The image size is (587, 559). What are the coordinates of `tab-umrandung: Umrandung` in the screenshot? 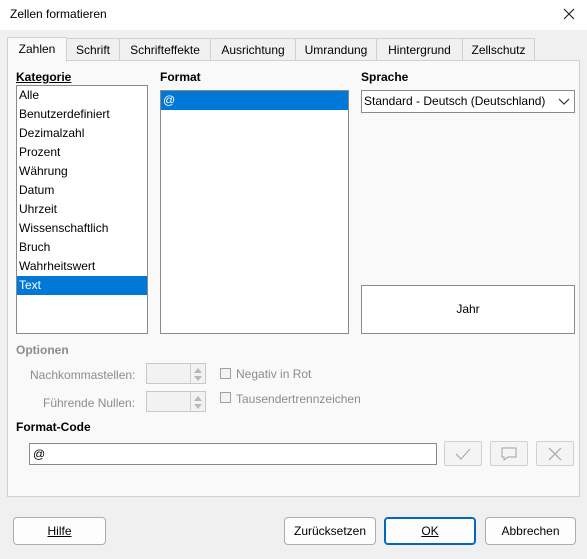 It's located at (336, 49).